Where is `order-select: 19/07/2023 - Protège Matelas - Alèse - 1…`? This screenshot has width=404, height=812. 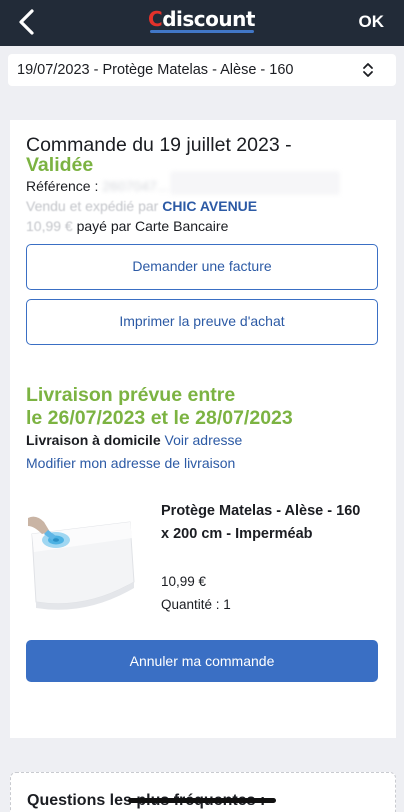 order-select: 19/07/2023 - Protège Matelas - Alèse - 1… is located at coordinates (202, 70).